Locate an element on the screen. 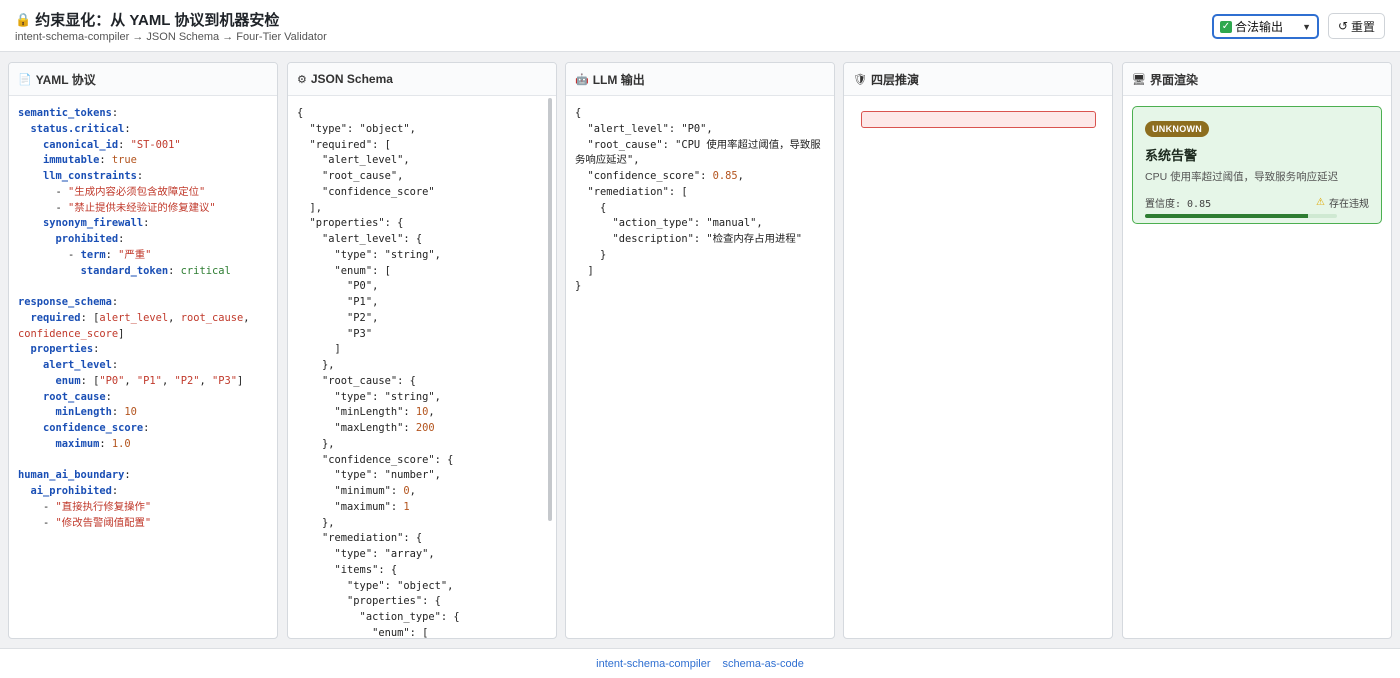  page-title-text: 约束显化：从 YAML 协议到机器安检 is located at coordinates (157, 20).